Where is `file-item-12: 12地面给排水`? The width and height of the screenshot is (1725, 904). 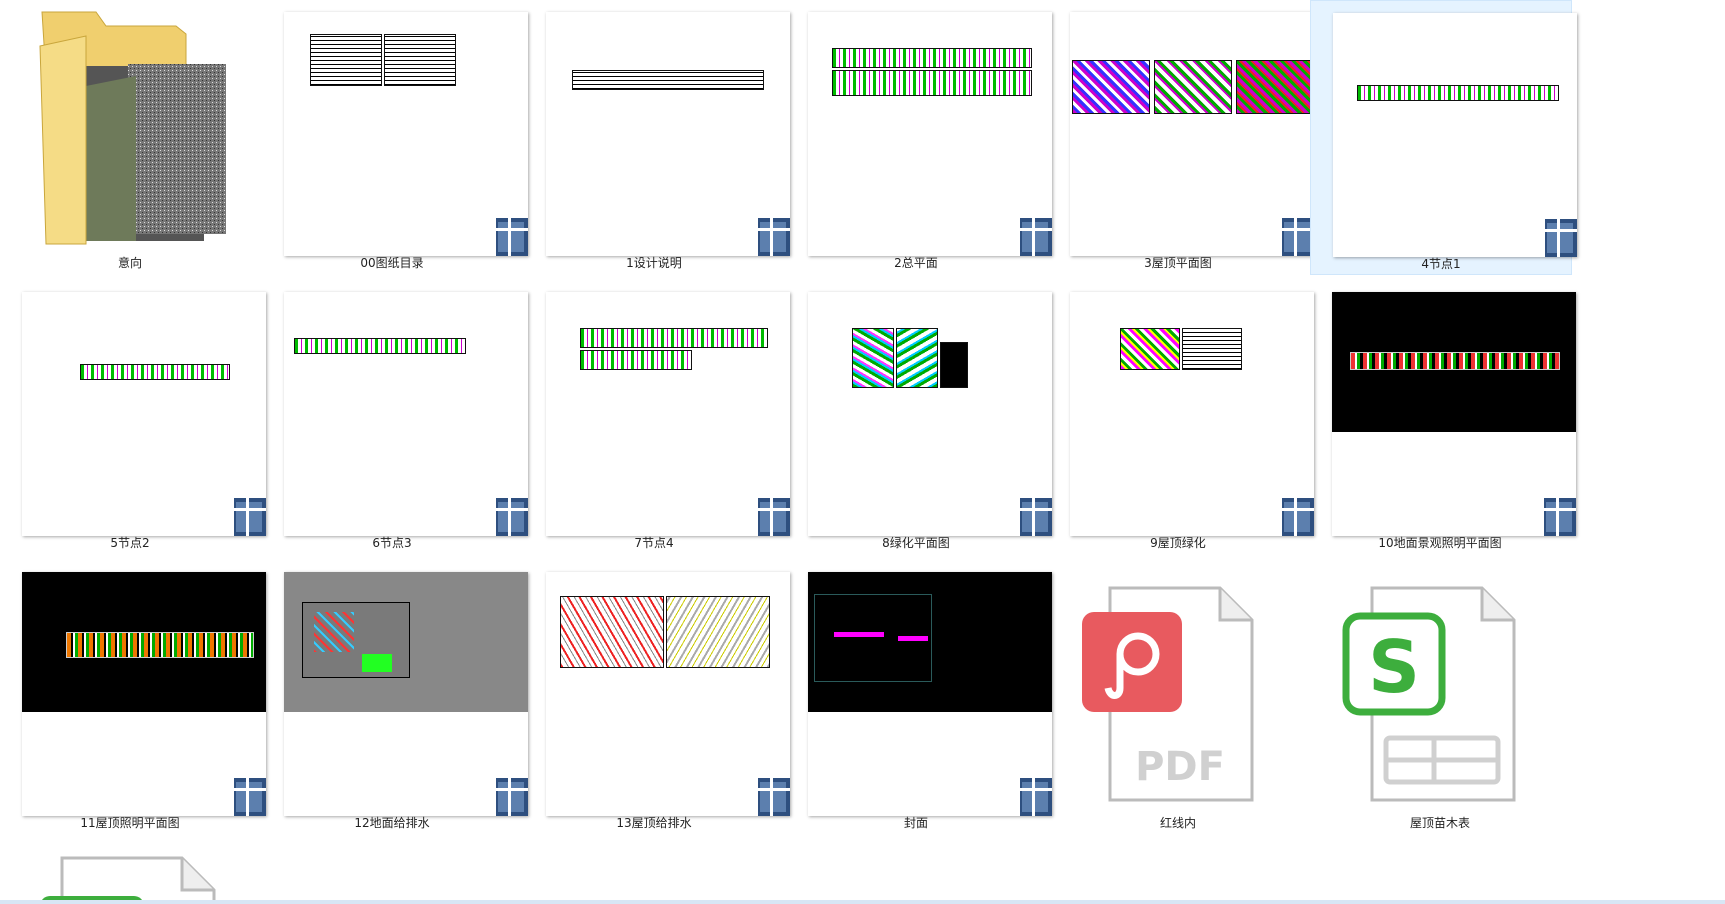
file-item-12: 12地面给排水 is located at coordinates (395, 697).